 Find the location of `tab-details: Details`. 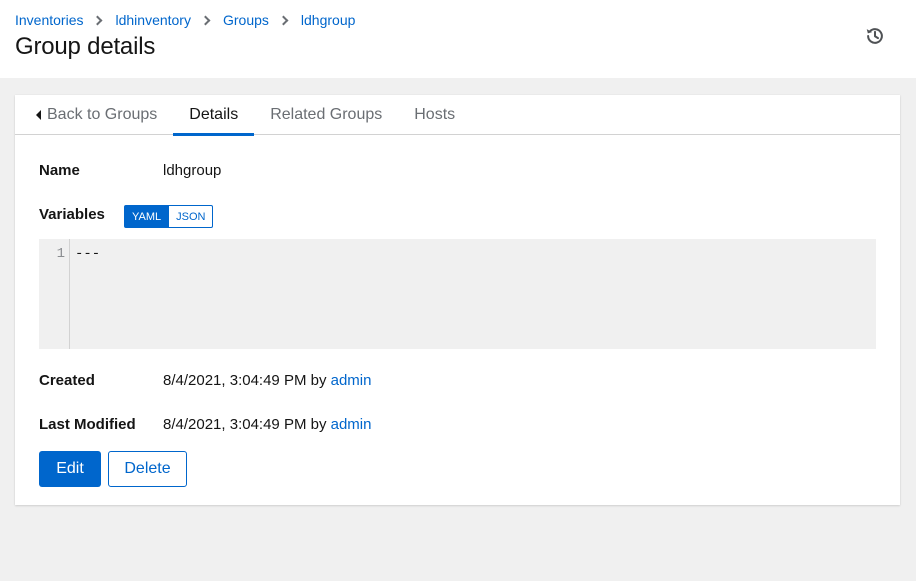

tab-details: Details is located at coordinates (214, 115).